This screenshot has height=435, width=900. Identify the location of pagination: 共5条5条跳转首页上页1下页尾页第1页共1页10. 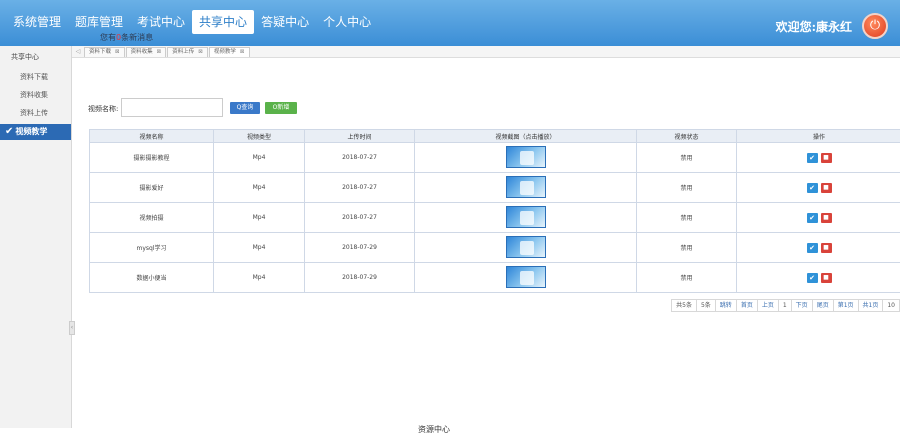
(786, 305).